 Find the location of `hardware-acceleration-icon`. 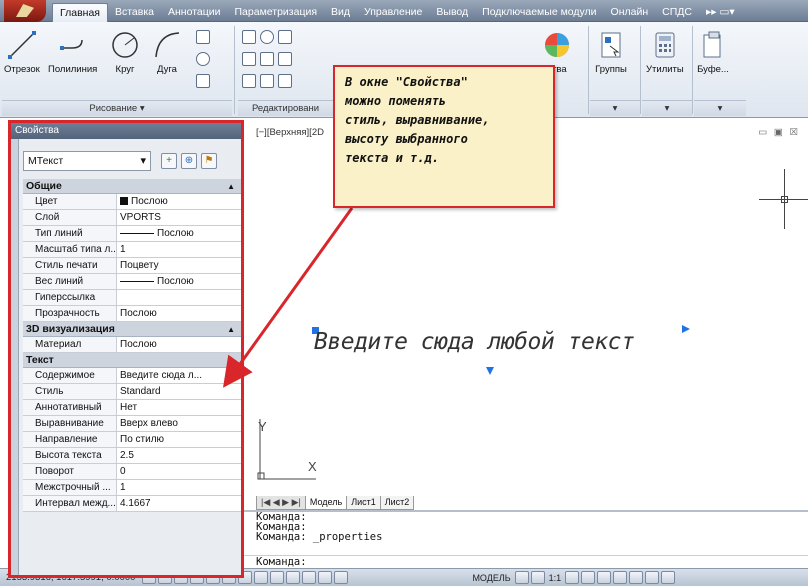

hardware-acceleration-icon is located at coordinates (636, 577).